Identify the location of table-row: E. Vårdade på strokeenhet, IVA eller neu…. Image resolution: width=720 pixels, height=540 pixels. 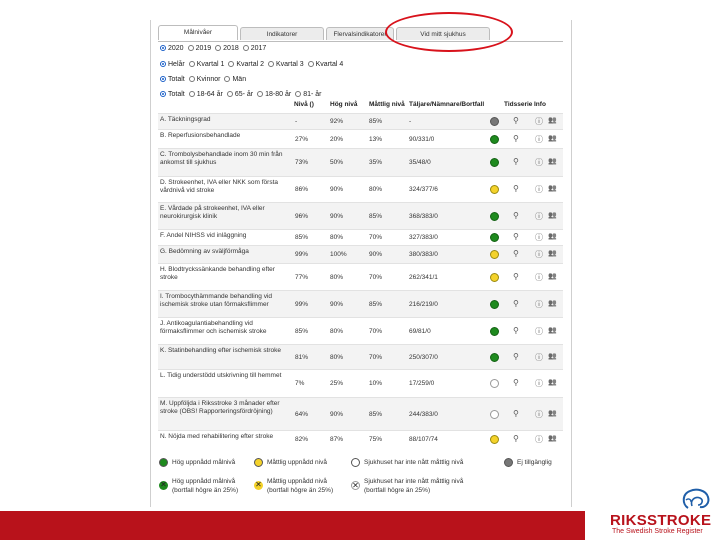
(360, 216).